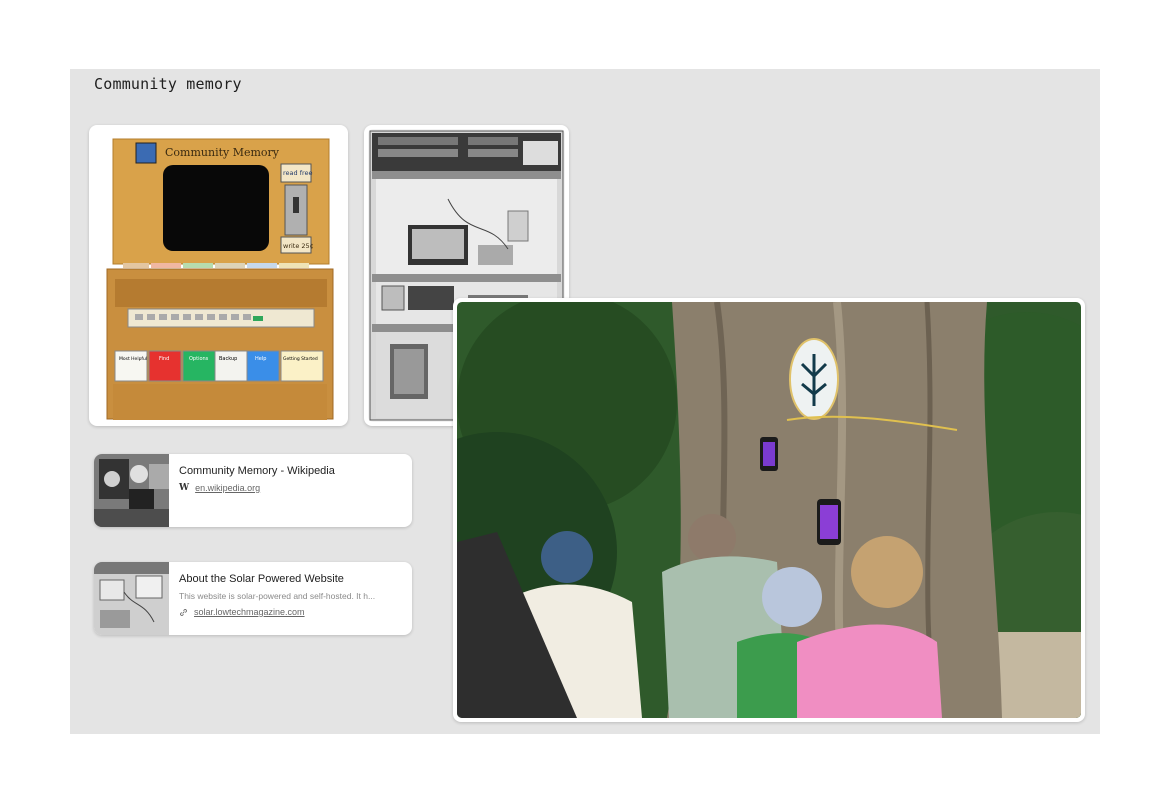 Image resolution: width=1170 pixels, height=810 pixels. I want to click on key-options: Options, so click(199, 359).